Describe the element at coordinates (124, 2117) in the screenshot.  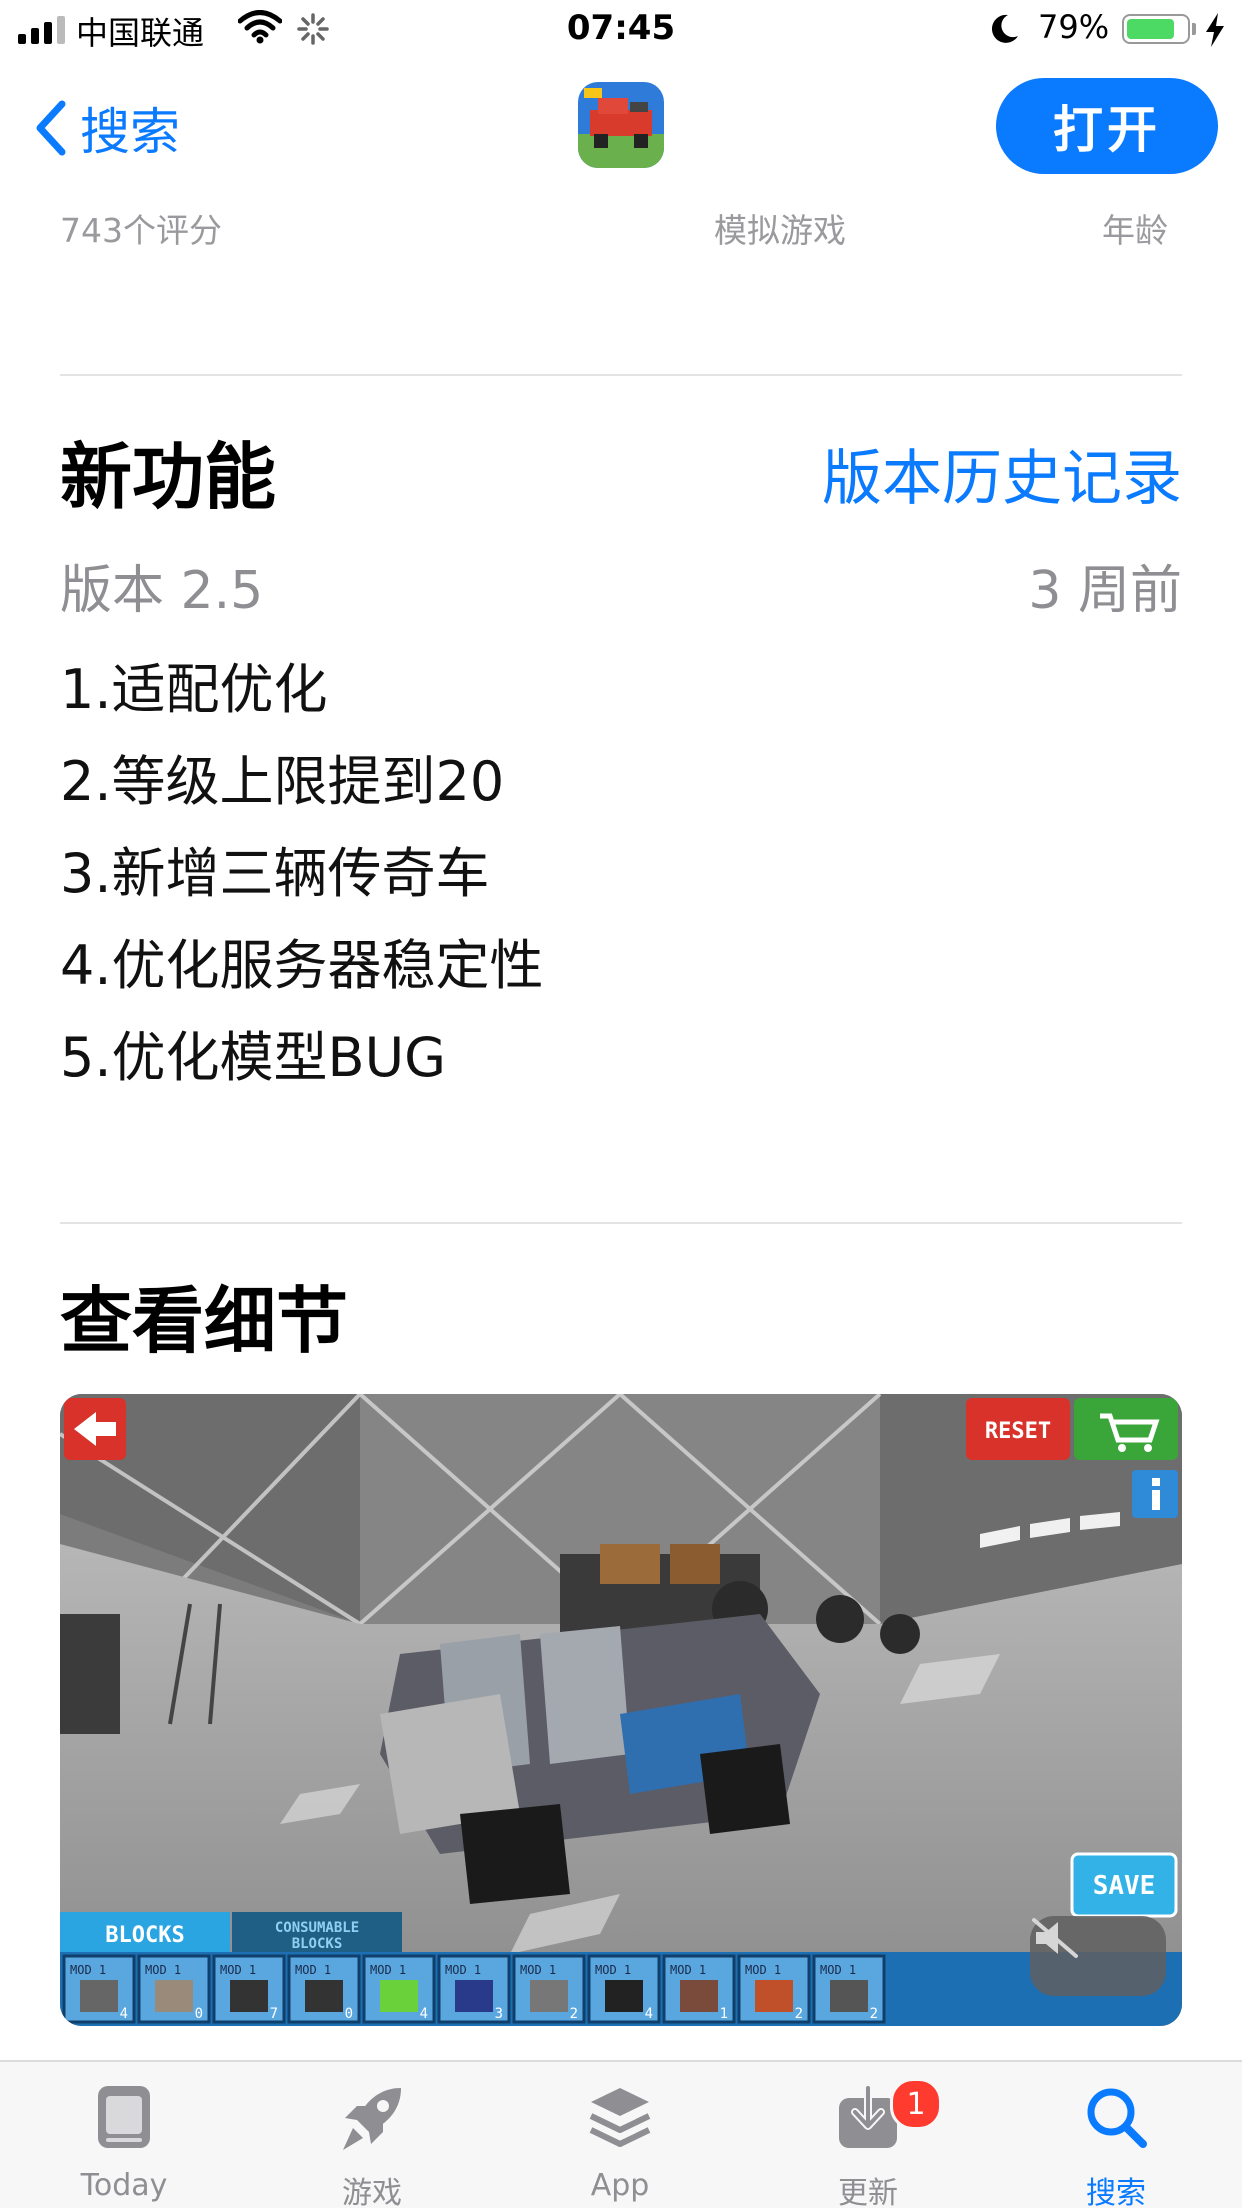
I see `today-icon` at that location.